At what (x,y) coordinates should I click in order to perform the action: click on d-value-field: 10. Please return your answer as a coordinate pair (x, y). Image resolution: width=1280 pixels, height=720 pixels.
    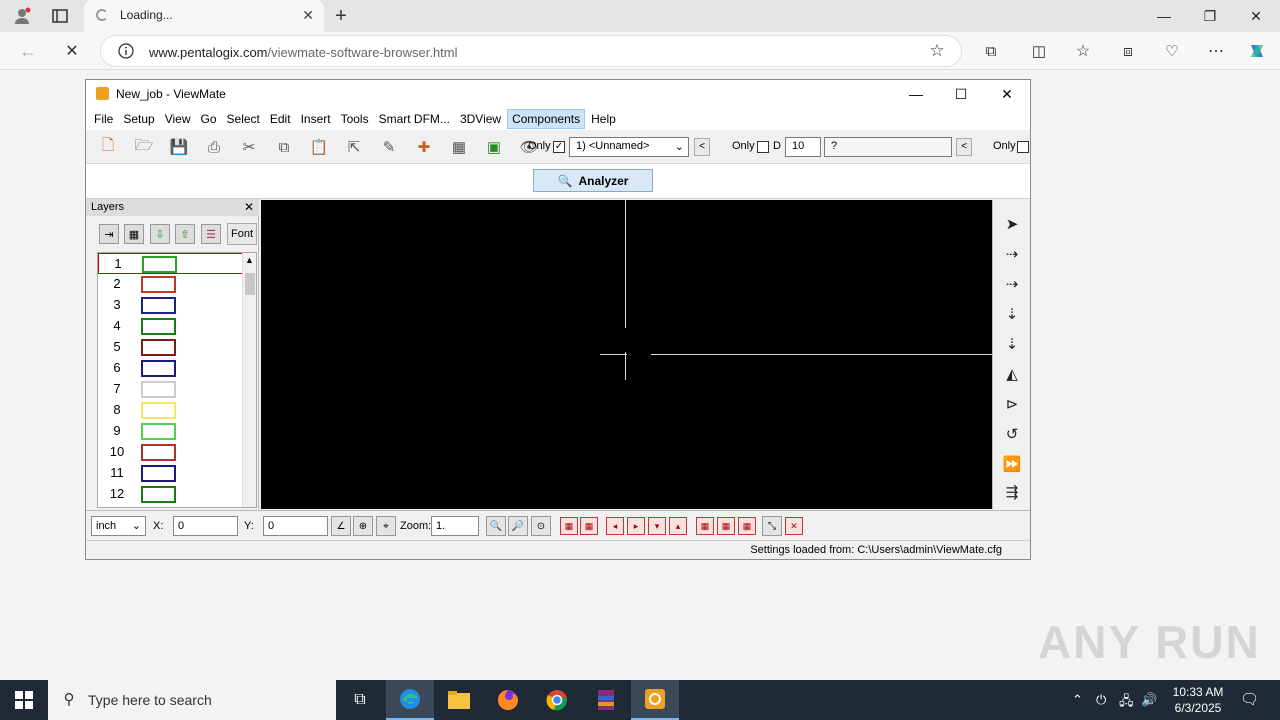
    Looking at the image, I should click on (803, 147).